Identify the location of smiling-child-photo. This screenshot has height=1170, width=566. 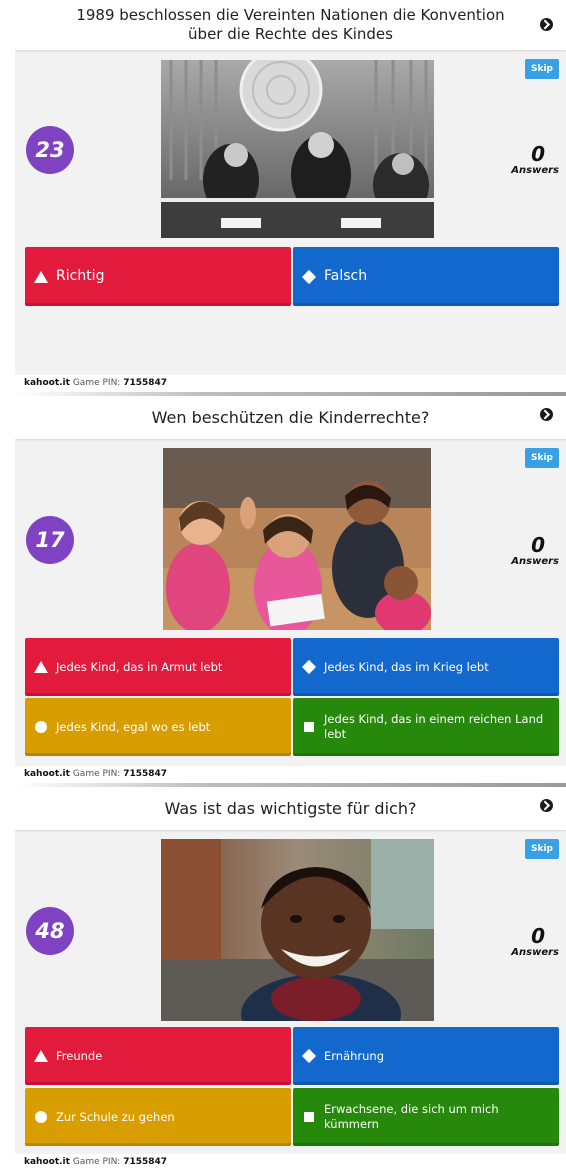
(297, 930).